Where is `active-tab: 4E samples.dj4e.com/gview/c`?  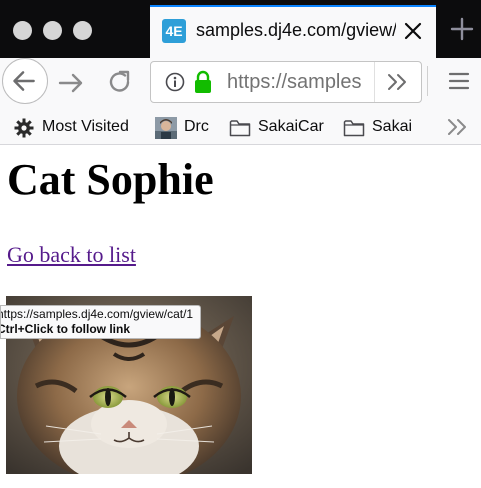 active-tab: 4E samples.dj4e.com/gview/c is located at coordinates (293, 31).